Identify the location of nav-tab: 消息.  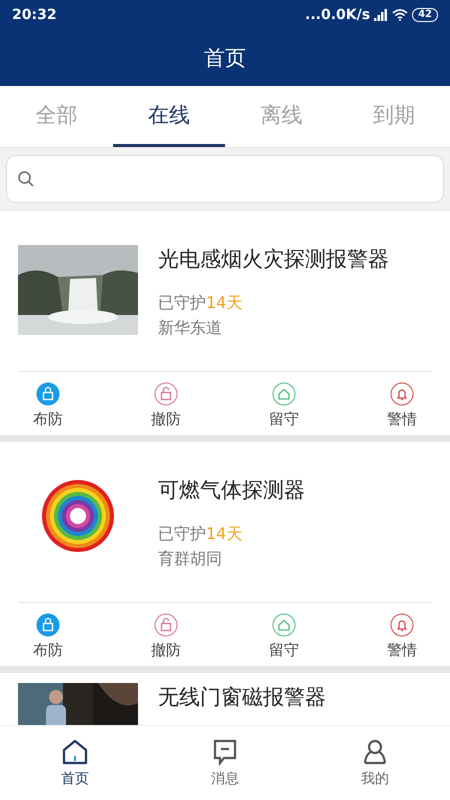
(225, 763).